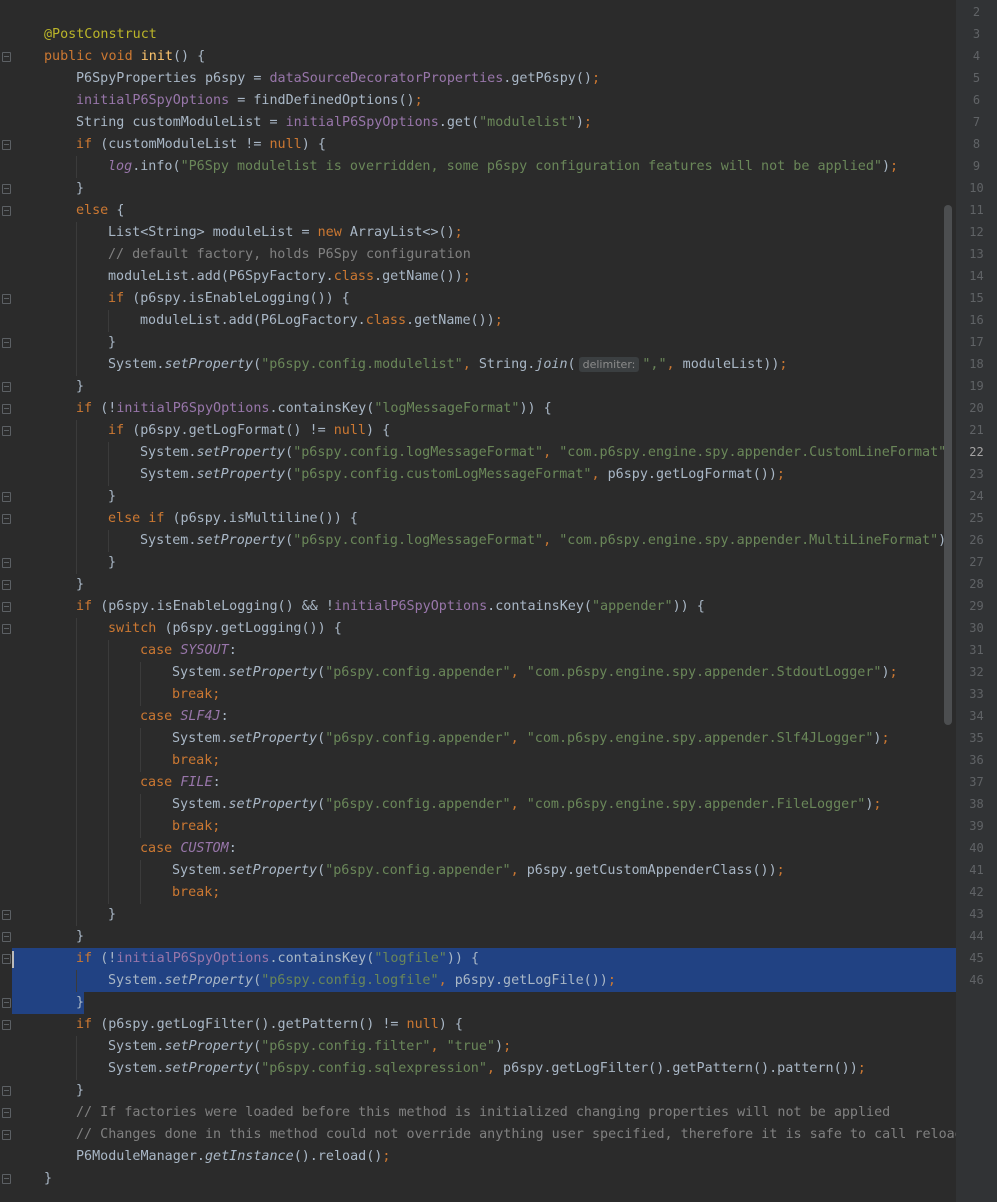 The width and height of the screenshot is (997, 1202). Describe the element at coordinates (478, 651) in the screenshot. I see `code-line: case SYSOUT:` at that location.